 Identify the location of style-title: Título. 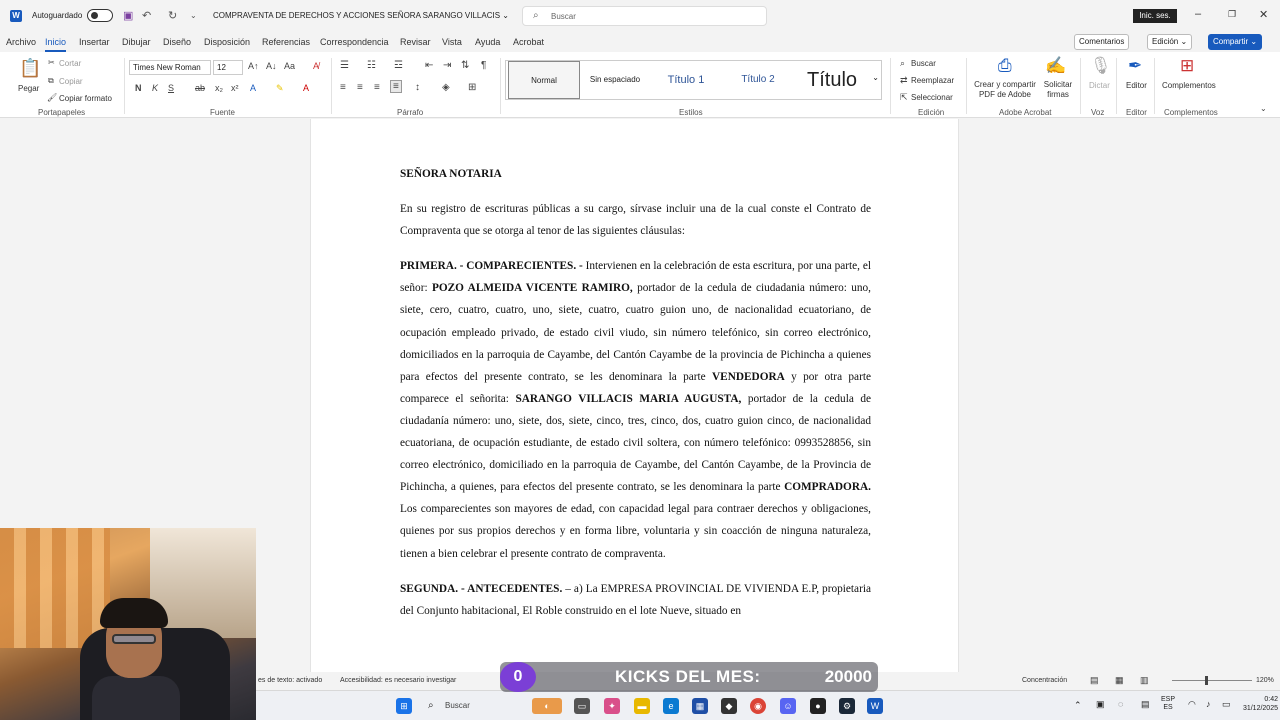
(832, 80).